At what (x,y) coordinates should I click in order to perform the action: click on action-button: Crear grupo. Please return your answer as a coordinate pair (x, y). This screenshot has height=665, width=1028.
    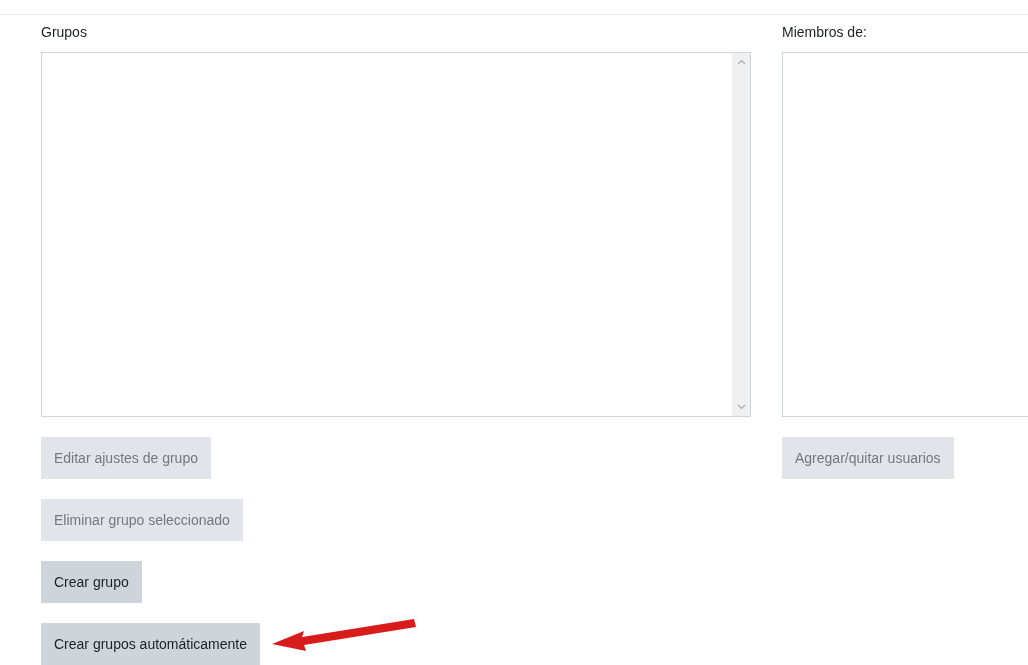
    Looking at the image, I should click on (91, 582).